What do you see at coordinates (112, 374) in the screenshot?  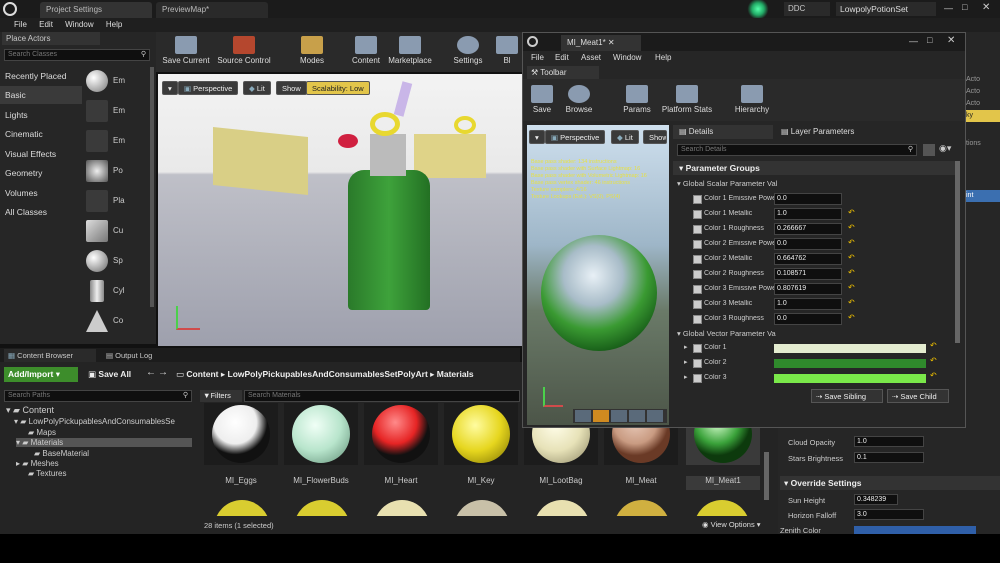 I see `save-all-button: ▣ Save All` at bounding box center [112, 374].